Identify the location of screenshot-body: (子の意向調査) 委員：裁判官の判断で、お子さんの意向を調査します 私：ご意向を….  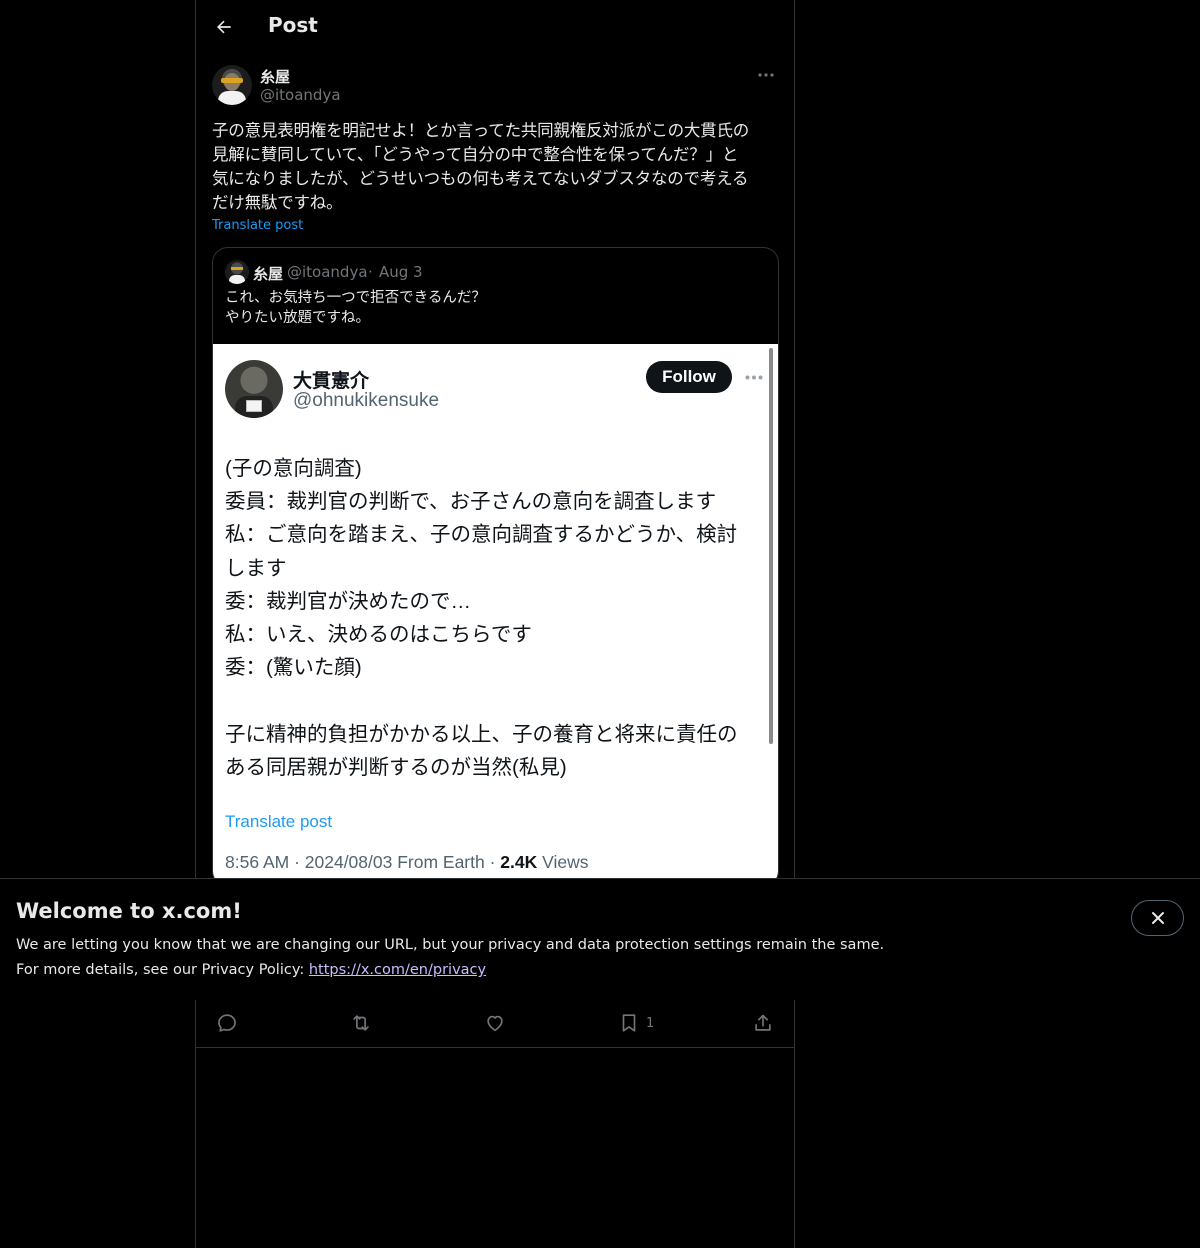
(490, 618).